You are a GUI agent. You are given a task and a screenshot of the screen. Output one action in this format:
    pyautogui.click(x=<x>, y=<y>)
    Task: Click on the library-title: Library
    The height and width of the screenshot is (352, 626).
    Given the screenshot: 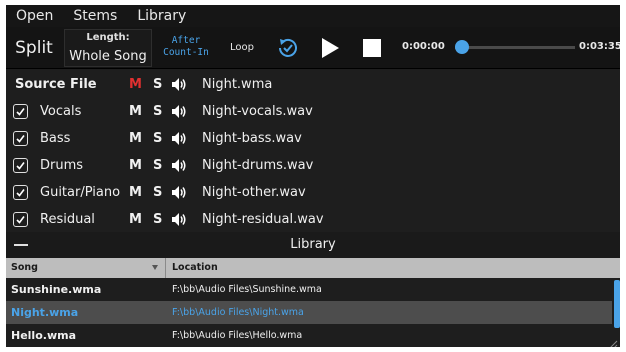 What is the action you would take?
    pyautogui.click(x=313, y=244)
    